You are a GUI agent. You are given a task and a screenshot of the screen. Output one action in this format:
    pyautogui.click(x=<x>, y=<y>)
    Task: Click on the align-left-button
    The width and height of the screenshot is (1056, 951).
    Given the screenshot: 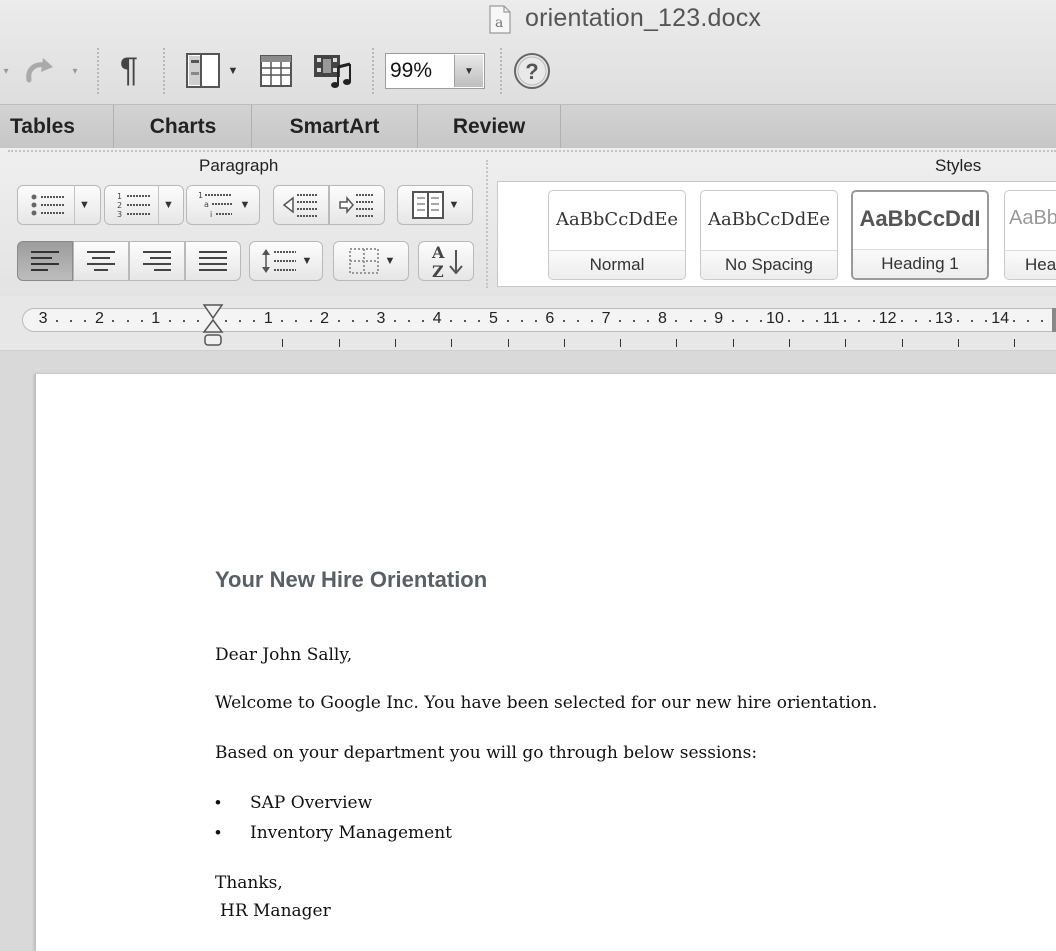 What is the action you would take?
    pyautogui.click(x=45, y=261)
    